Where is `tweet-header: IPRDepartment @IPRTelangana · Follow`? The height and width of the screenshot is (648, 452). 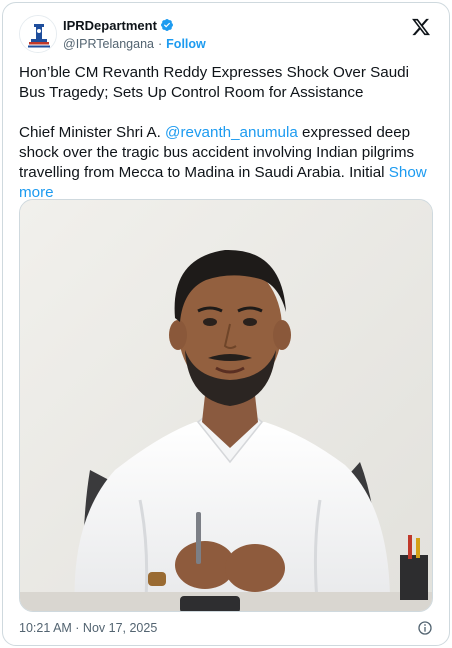
tweet-header: IPRDepartment @IPRTelangana · Follow is located at coordinates (227, 35).